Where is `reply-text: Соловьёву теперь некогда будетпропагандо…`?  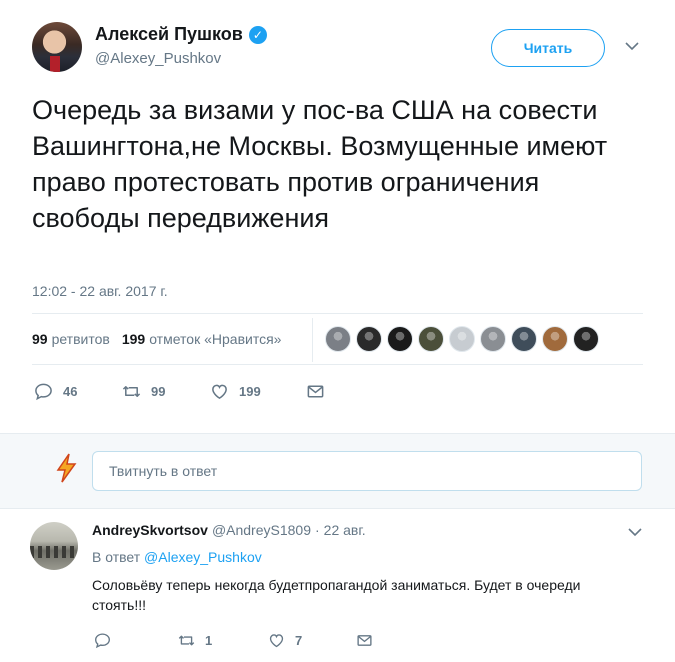
reply-text: Соловьёву теперь некогда будетпропагандо… is located at coordinates (336, 595).